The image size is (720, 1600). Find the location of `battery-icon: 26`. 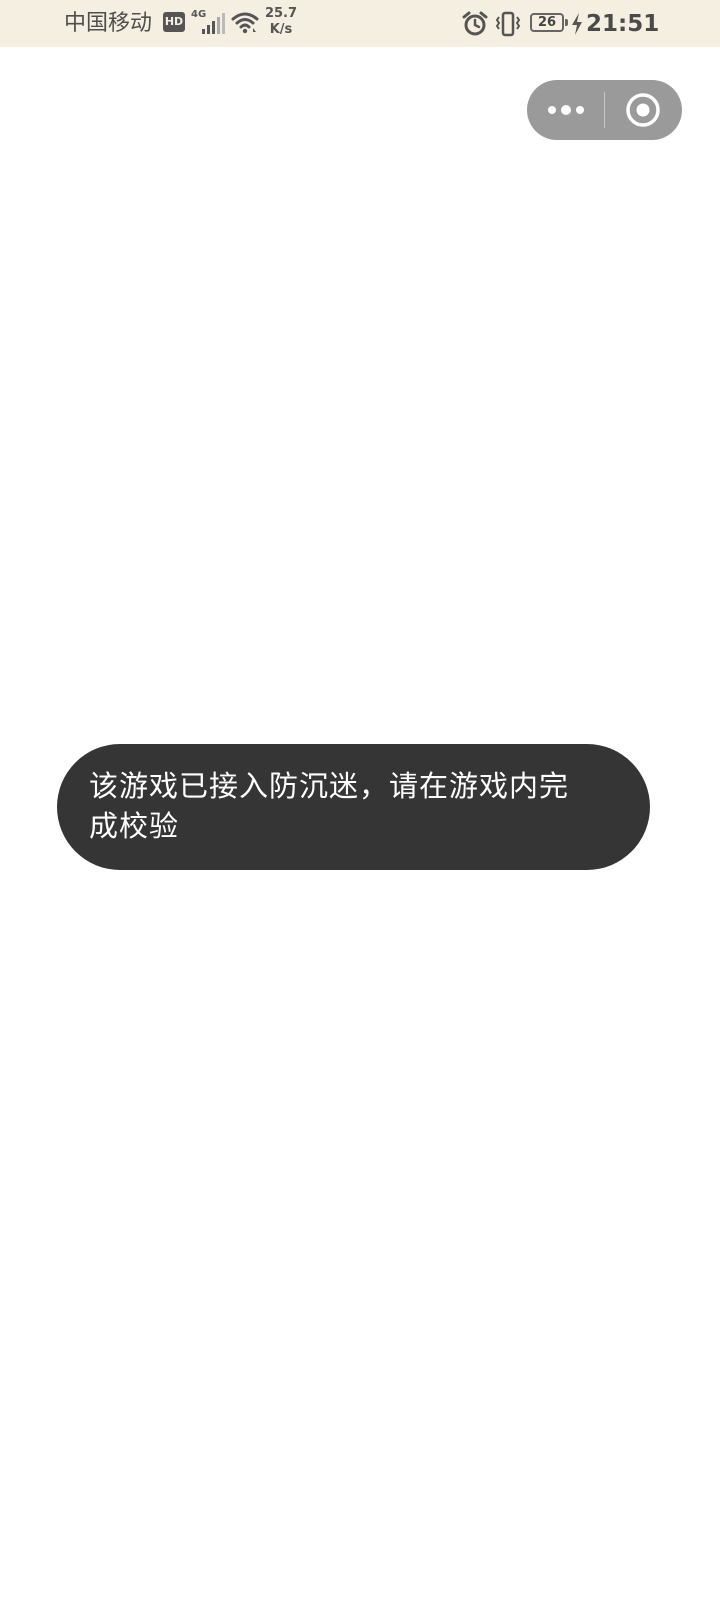

battery-icon: 26 is located at coordinates (547, 22).